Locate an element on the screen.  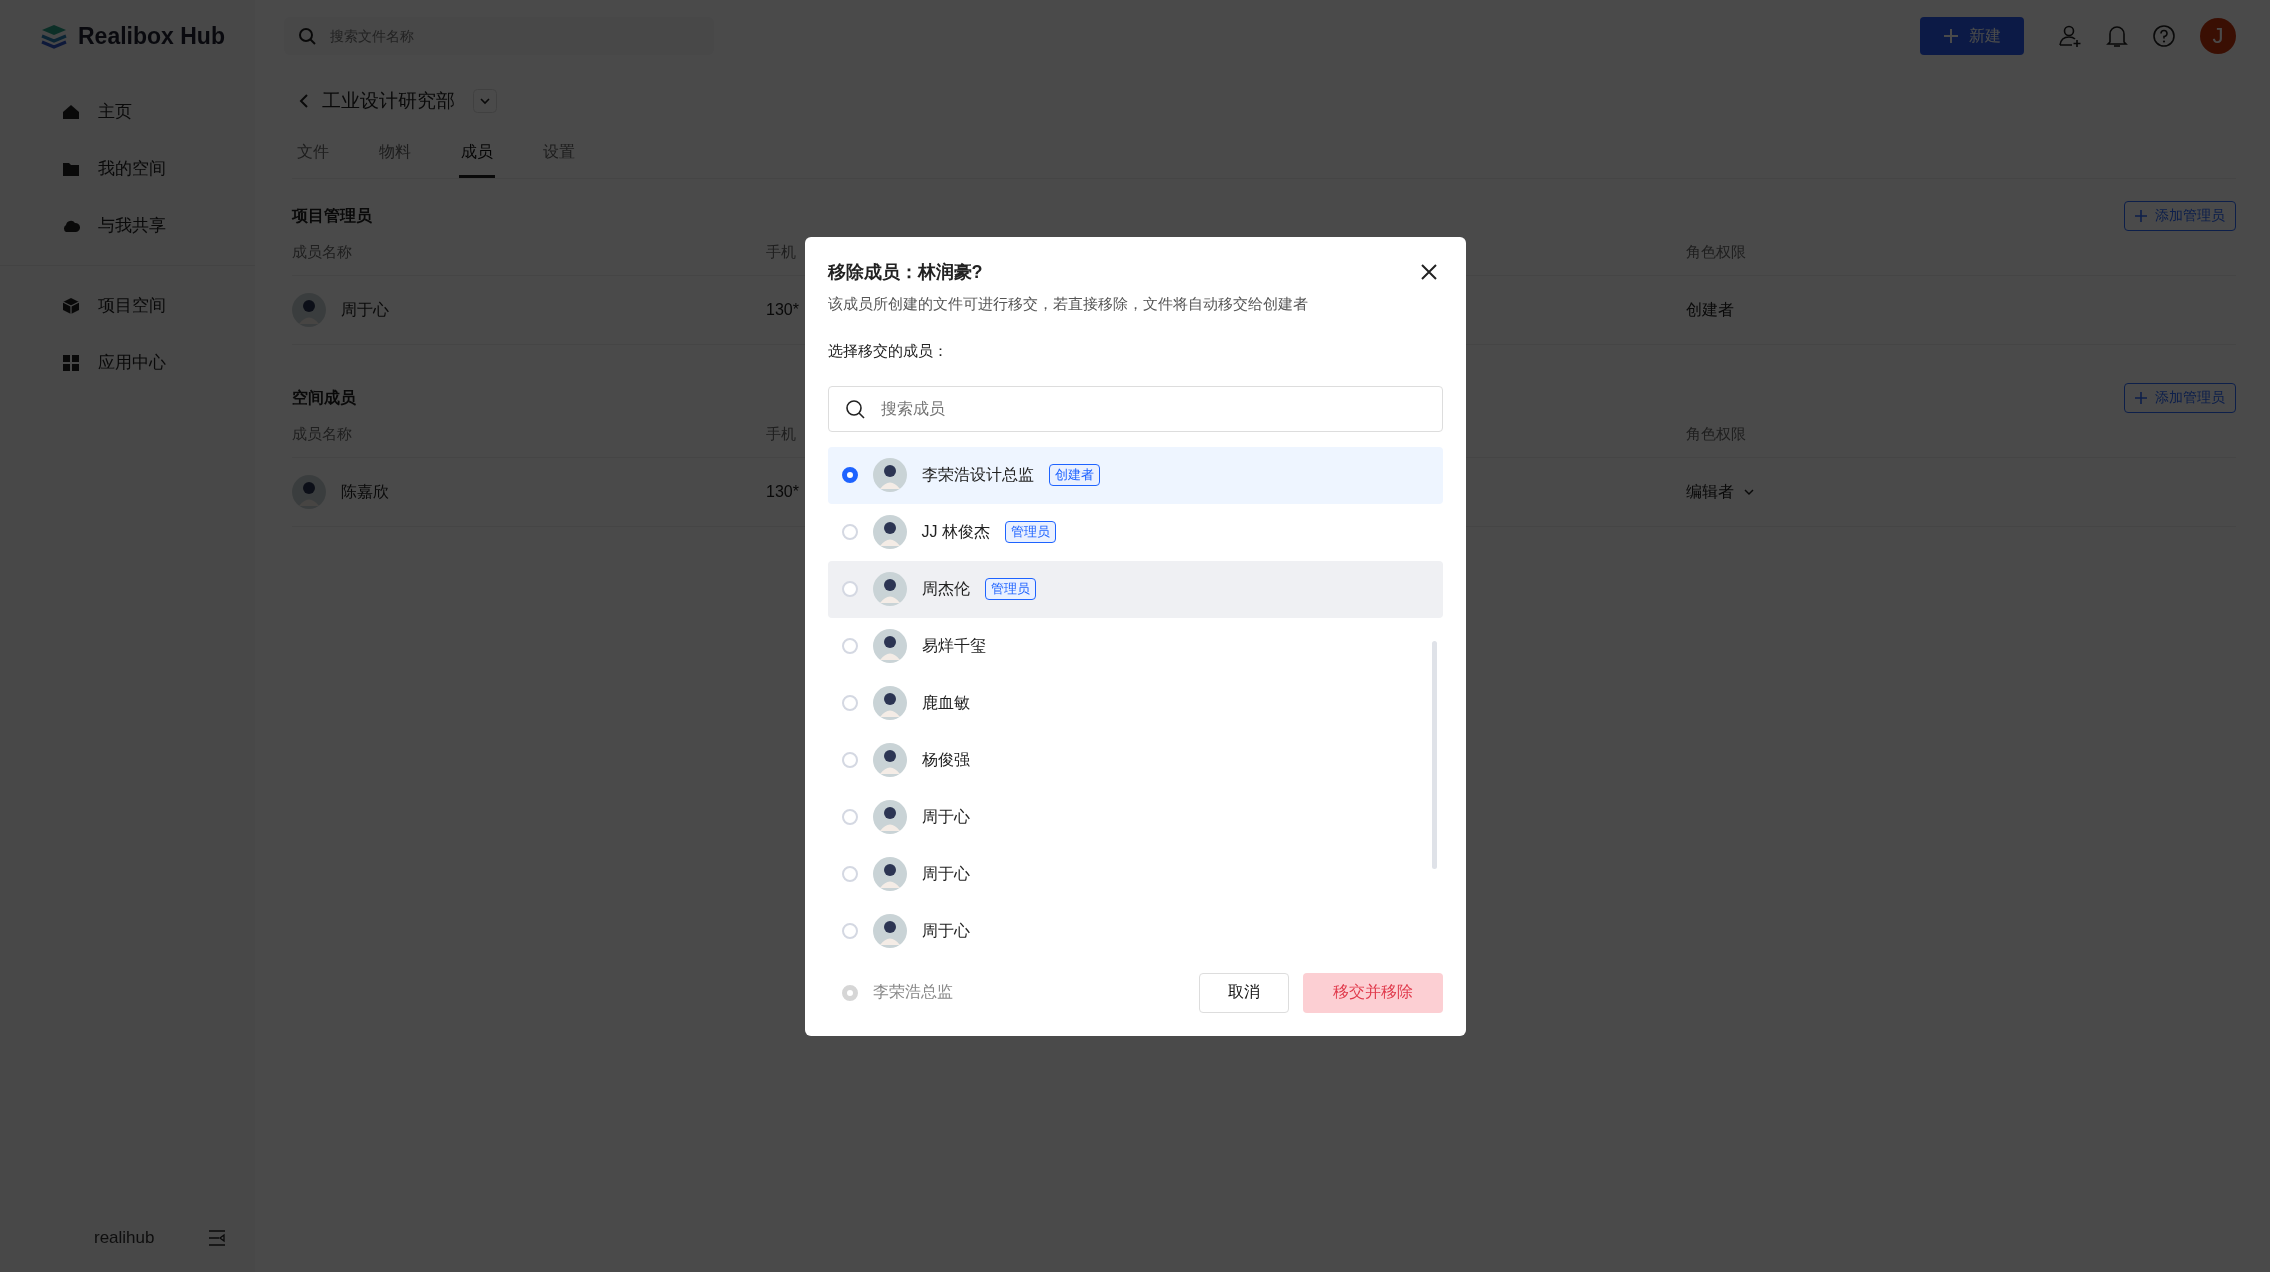
close-icon is located at coordinates (1428, 271).